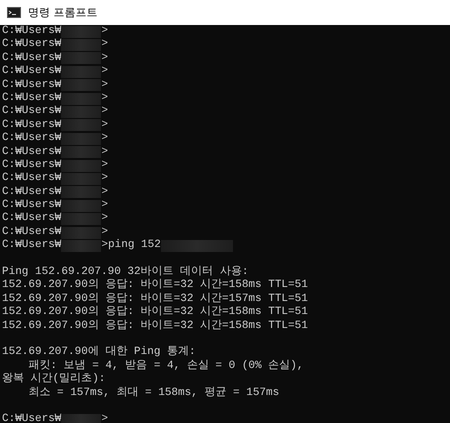 The height and width of the screenshot is (423, 450). What do you see at coordinates (153, 393) in the screenshot?
I see `output-text: 최소 = 157ms, 최대 = 158ms, 평균 = 157ms` at bounding box center [153, 393].